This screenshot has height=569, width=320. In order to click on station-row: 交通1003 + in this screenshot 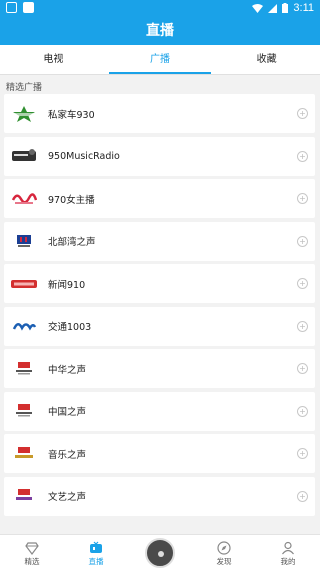, I will do `click(159, 326)`.